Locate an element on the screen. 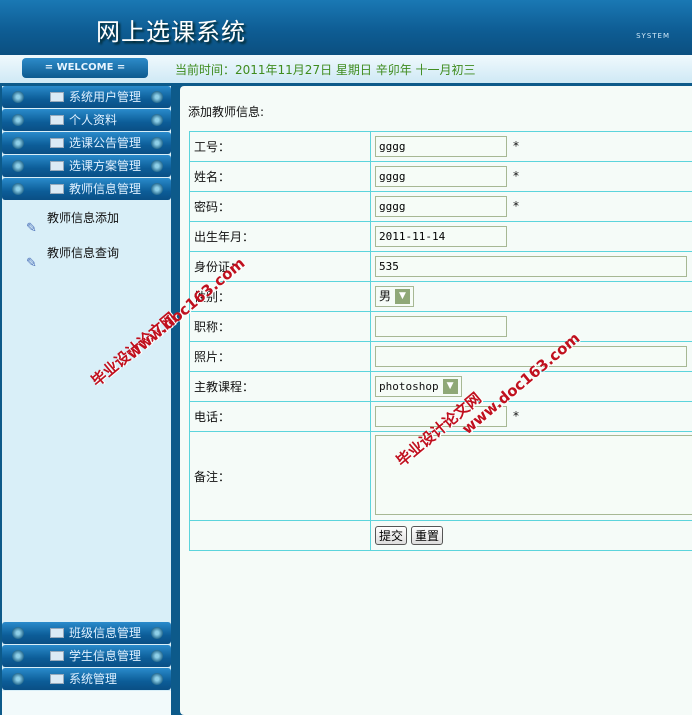 The image size is (692, 715). label-remark: 备注： is located at coordinates (280, 476).